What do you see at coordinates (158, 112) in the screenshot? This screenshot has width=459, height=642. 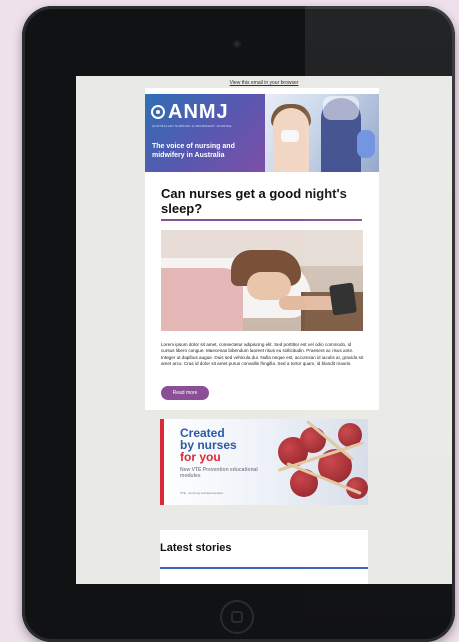 I see `anmj-logo-icon` at bounding box center [158, 112].